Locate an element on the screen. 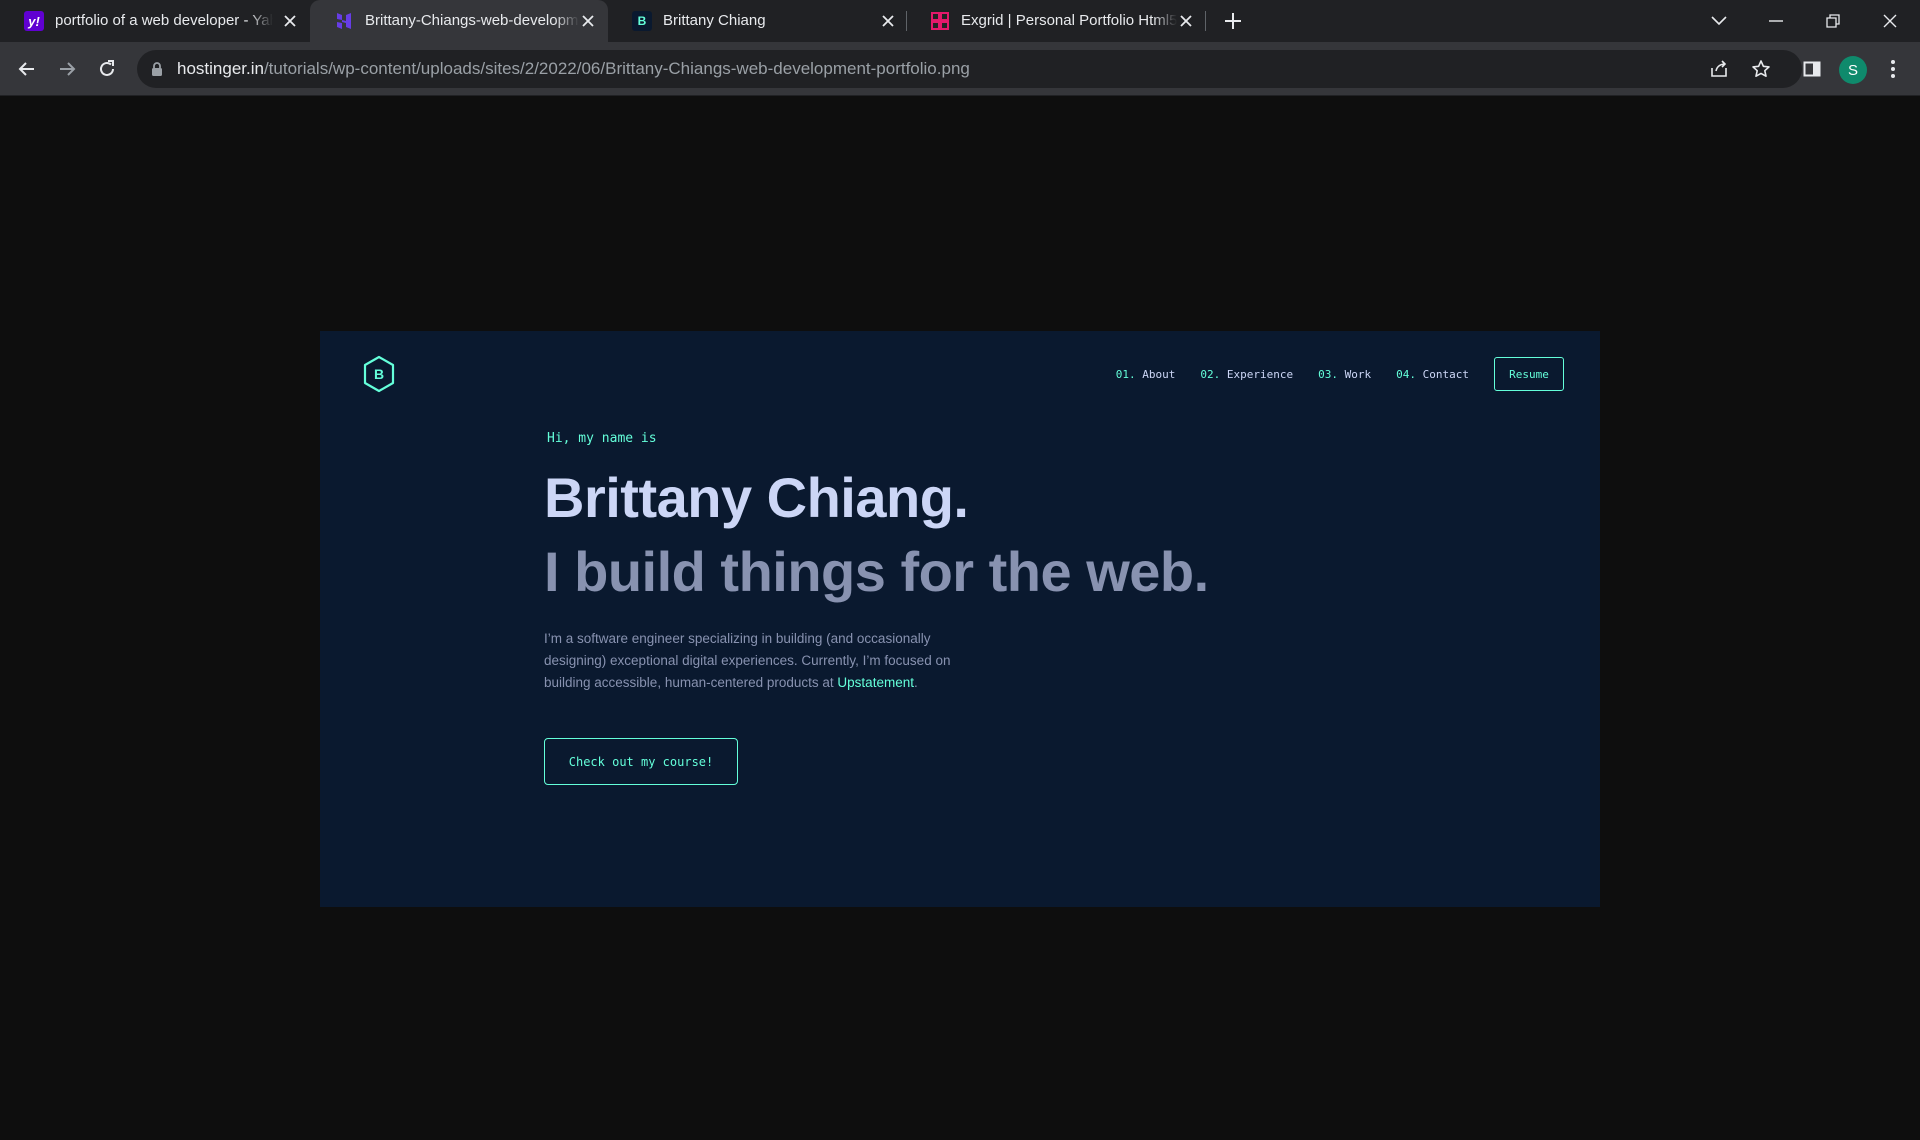  share-icon is located at coordinates (1719, 69).